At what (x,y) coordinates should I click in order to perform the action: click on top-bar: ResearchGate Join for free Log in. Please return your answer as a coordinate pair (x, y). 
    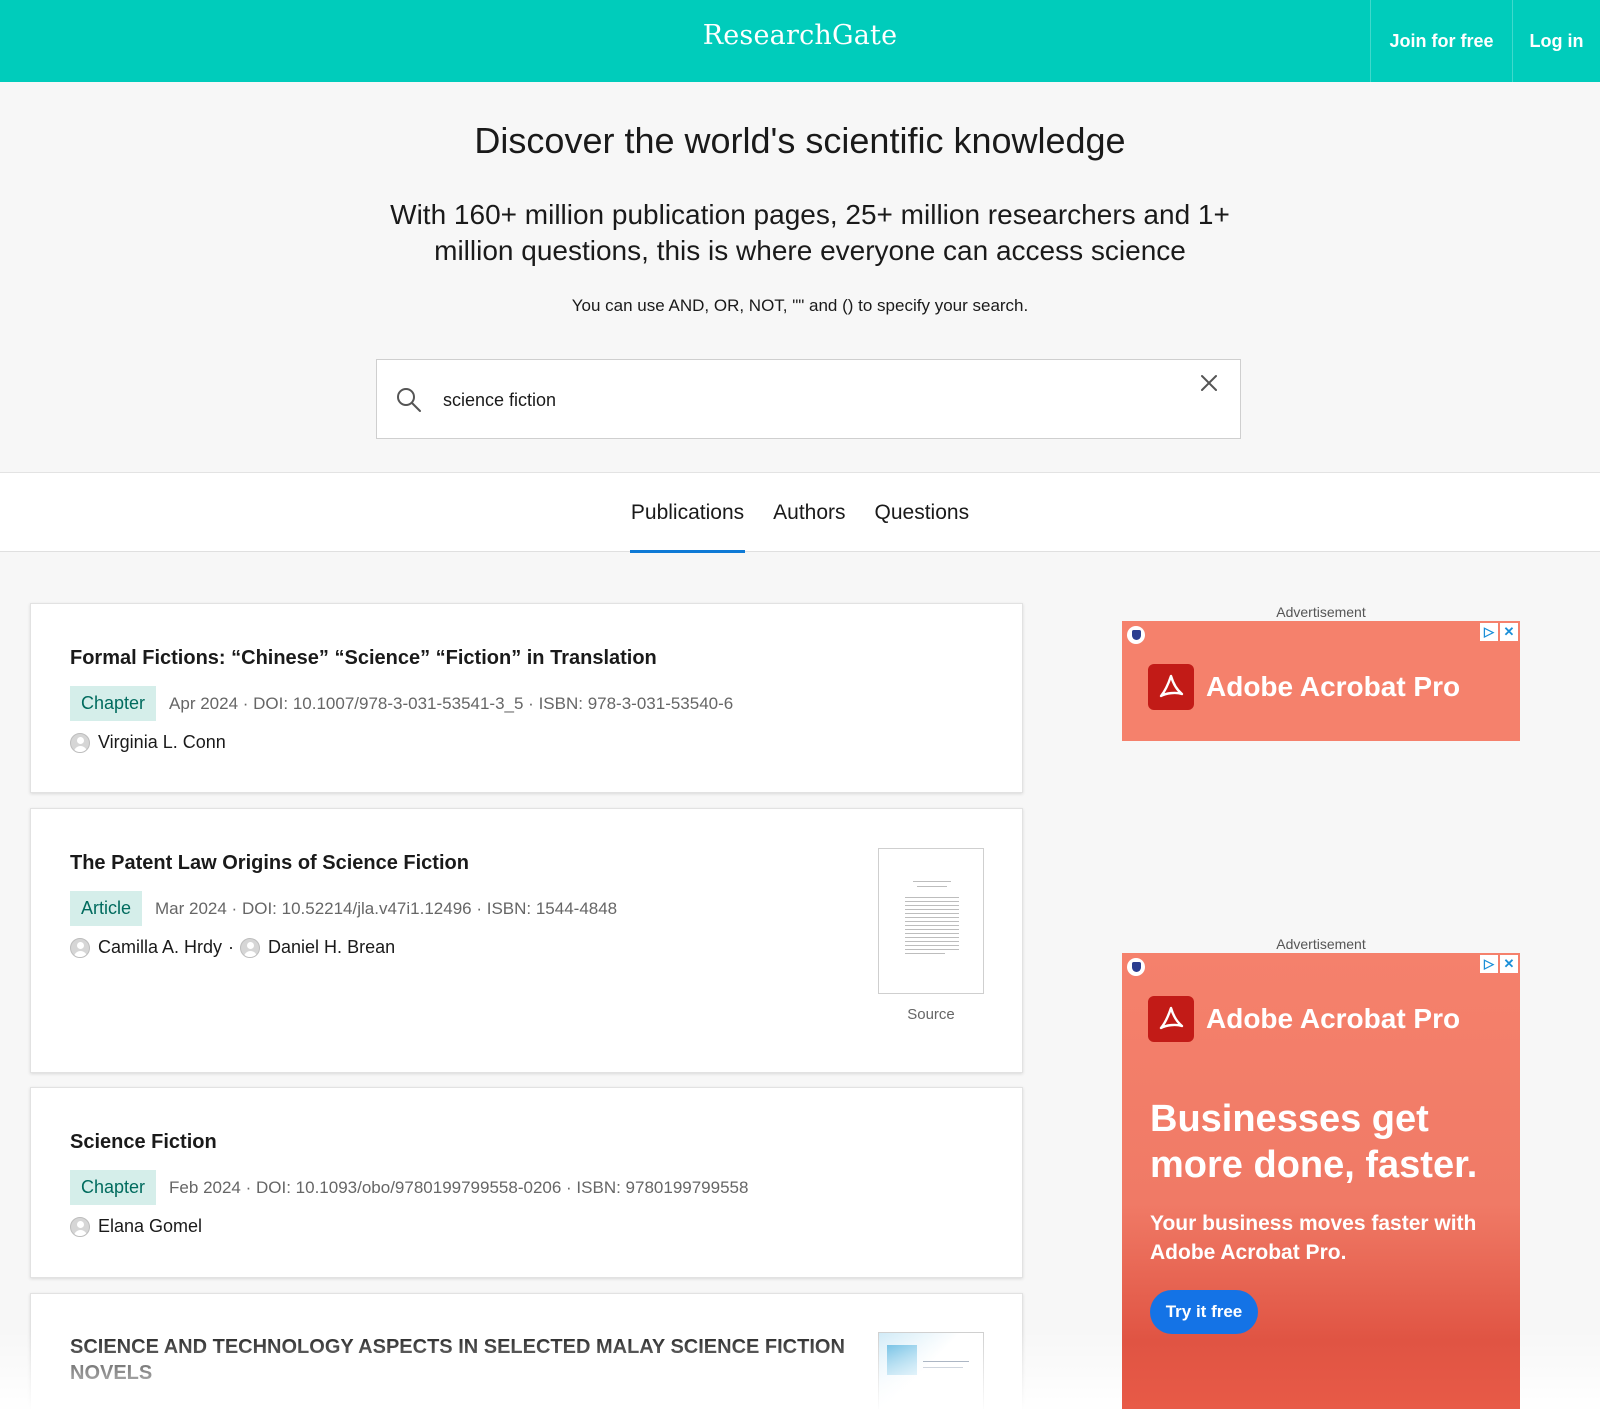
    Looking at the image, I should click on (800, 41).